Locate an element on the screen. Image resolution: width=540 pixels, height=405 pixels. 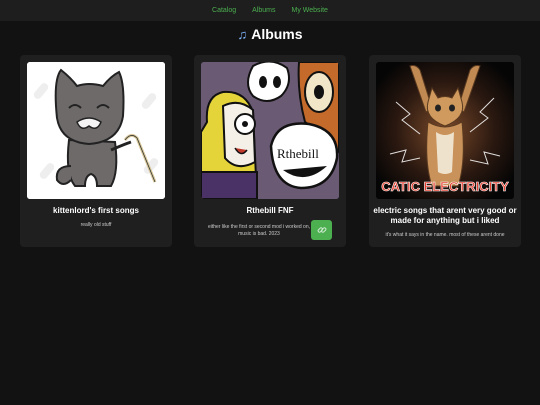
album-link-button is located at coordinates (321, 230).